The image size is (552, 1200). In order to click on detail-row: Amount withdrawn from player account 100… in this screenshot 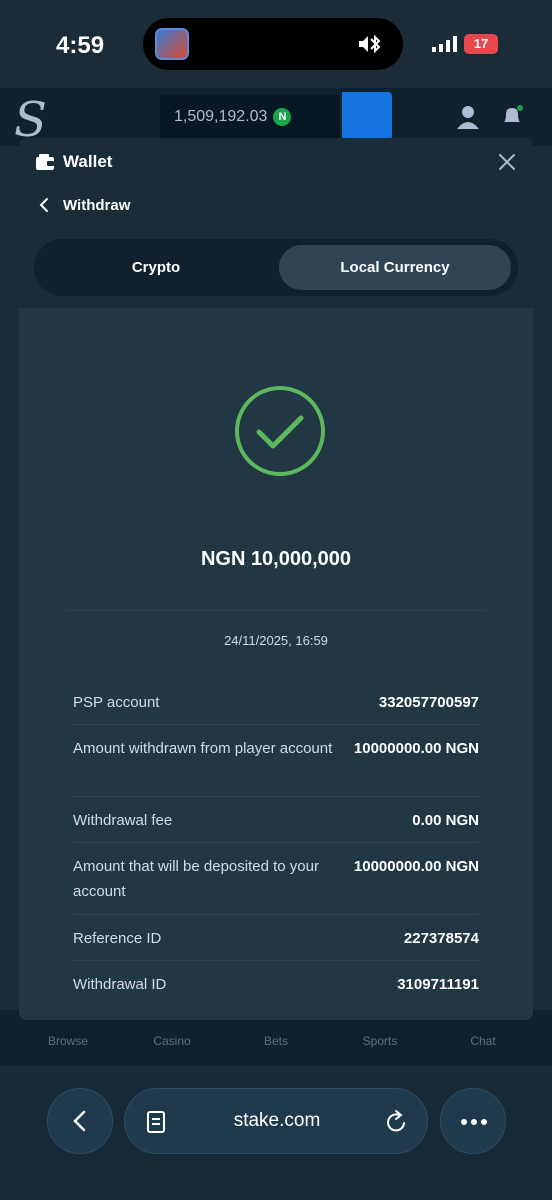, I will do `click(276, 761)`.